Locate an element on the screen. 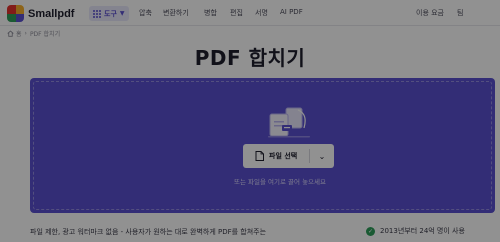  breadcrumb: 홈 › PDF 합치기 is located at coordinates (33, 33).